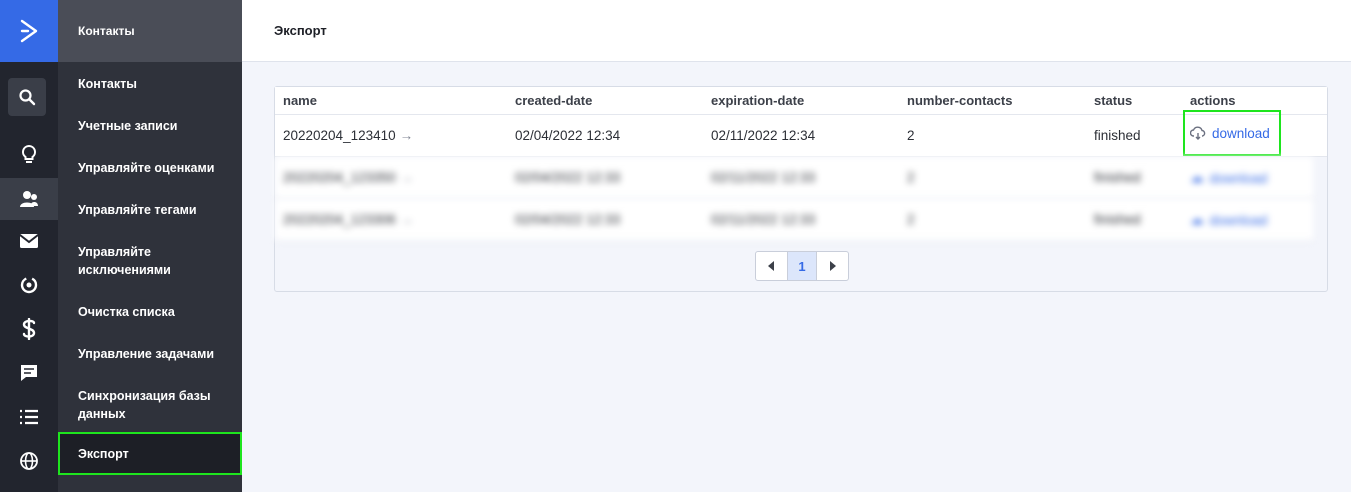 This screenshot has width=1351, height=492. What do you see at coordinates (150, 210) in the screenshot?
I see `nav-item-tags: Управляйте тегами` at bounding box center [150, 210].